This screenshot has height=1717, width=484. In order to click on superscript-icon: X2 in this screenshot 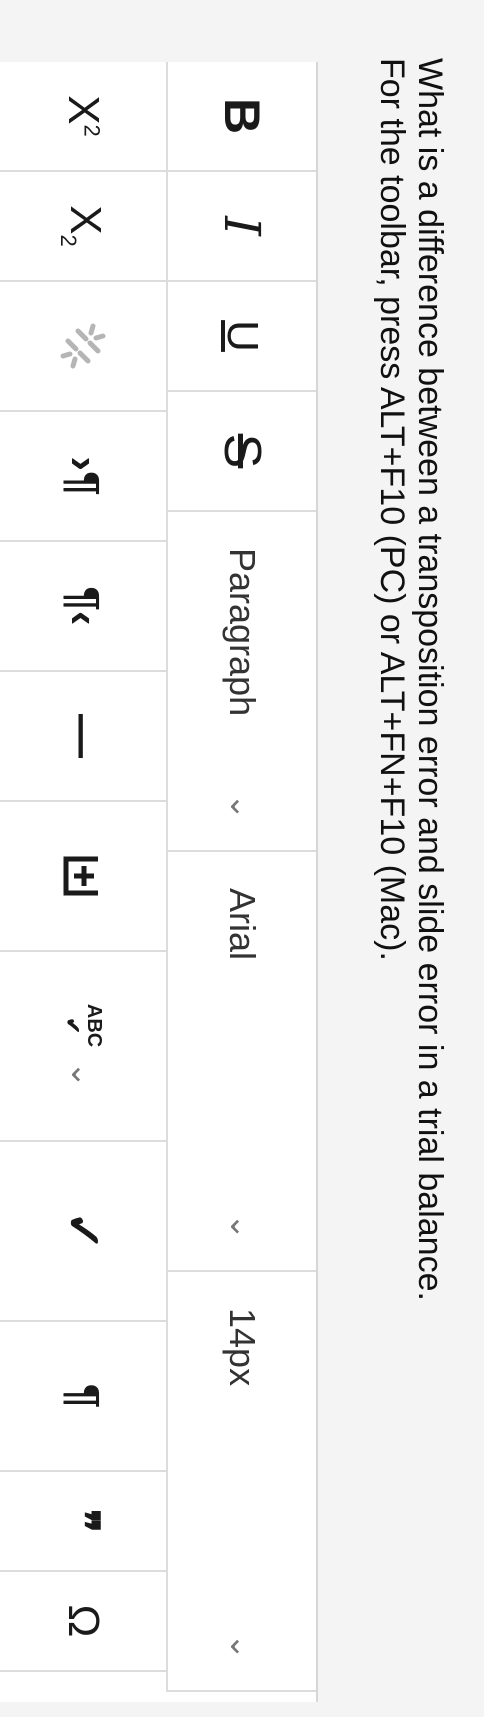, I will do `click(83, 116)`.